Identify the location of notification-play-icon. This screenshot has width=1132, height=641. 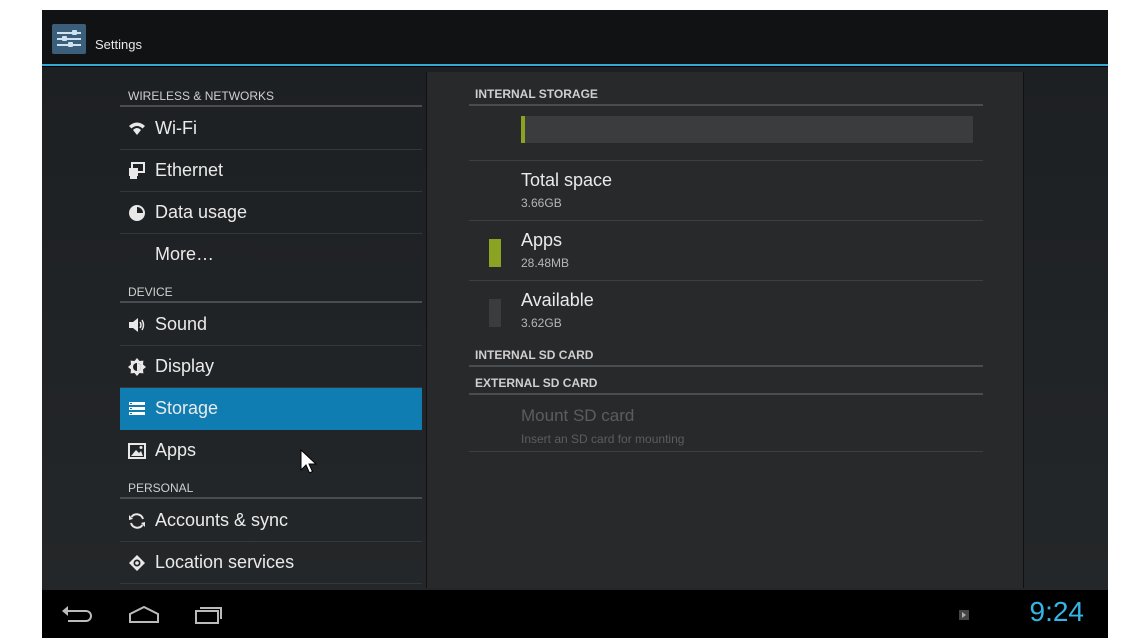
(964, 615).